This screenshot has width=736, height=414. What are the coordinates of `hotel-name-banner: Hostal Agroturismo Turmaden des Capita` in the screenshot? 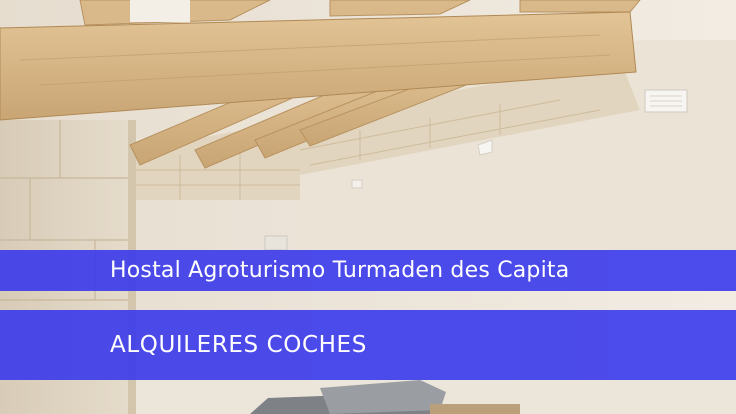 It's located at (368, 270).